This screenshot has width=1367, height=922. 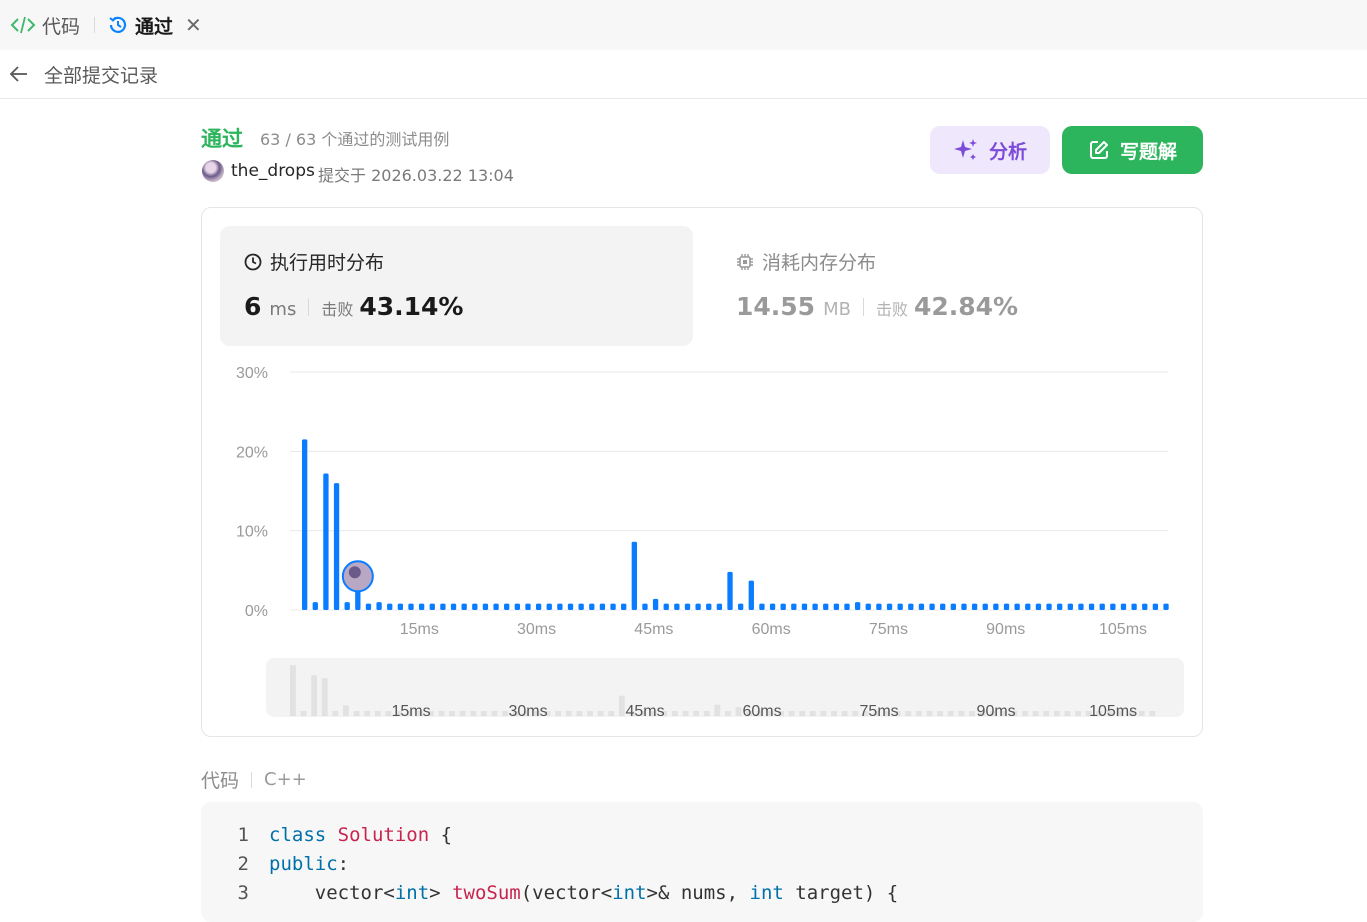 What do you see at coordinates (213, 171) in the screenshot?
I see `avatar` at bounding box center [213, 171].